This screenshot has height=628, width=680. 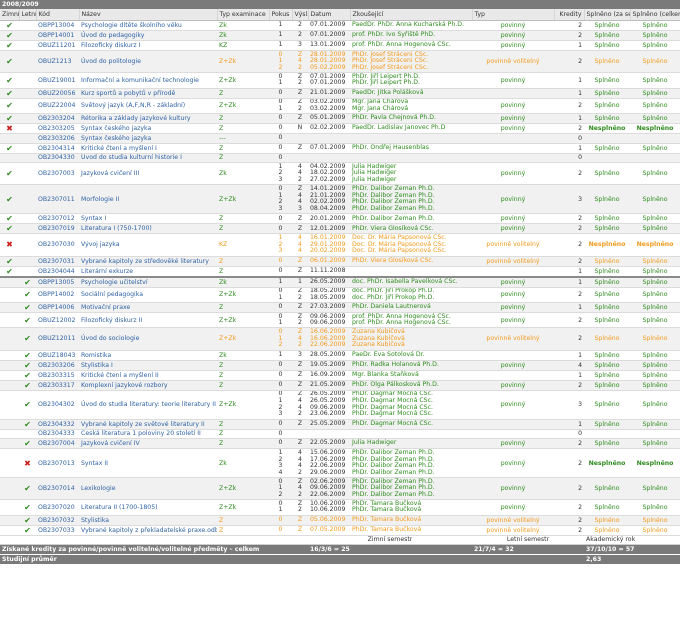 I want to click on col-kredity: Kredity, so click(x=569, y=15).